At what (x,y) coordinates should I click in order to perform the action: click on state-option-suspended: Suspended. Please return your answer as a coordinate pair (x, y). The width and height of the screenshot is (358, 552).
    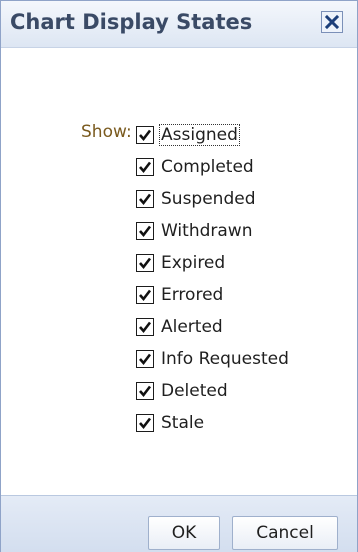
    Looking at the image, I should click on (213, 199).